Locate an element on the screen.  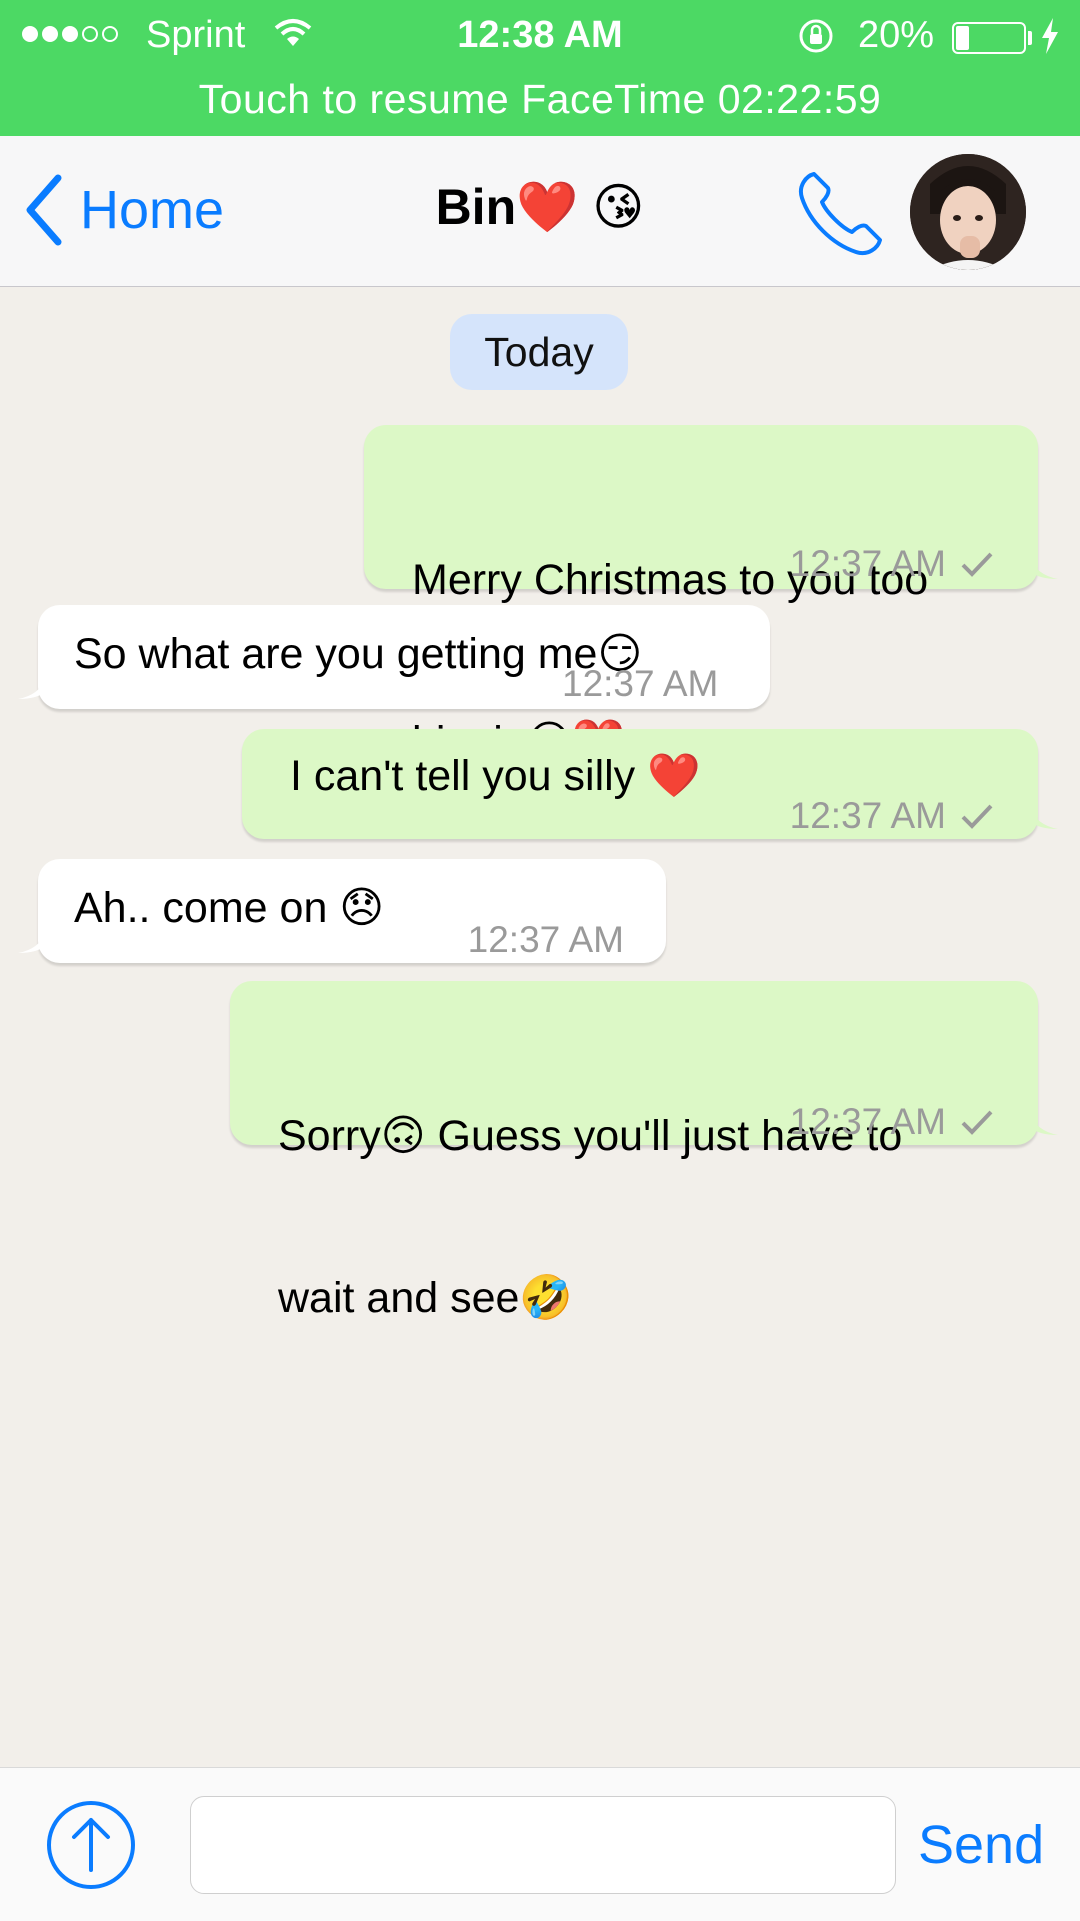
contact-avatar is located at coordinates (968, 212).